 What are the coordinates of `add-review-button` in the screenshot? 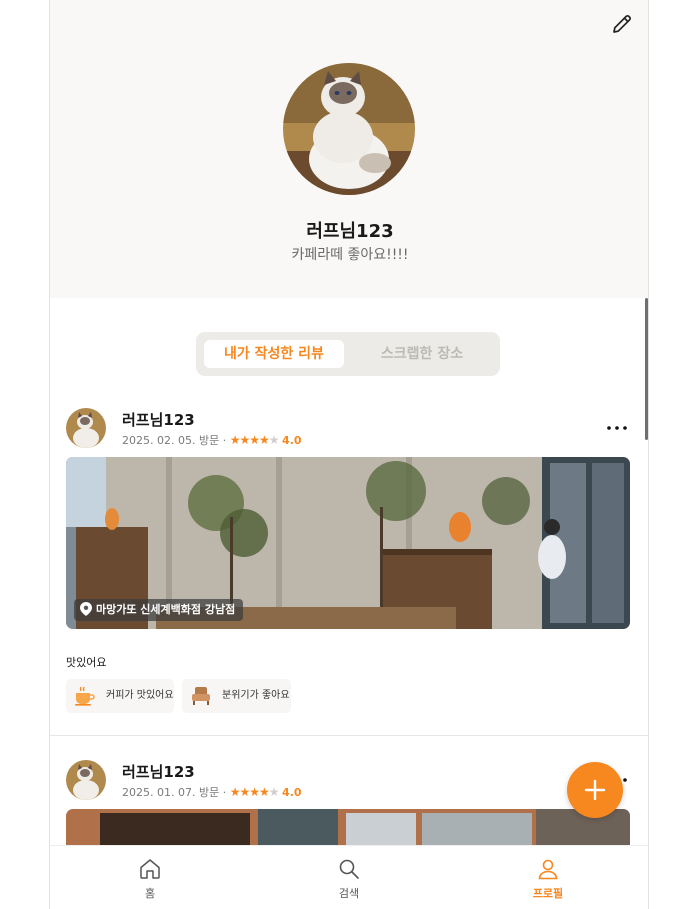 It's located at (595, 790).